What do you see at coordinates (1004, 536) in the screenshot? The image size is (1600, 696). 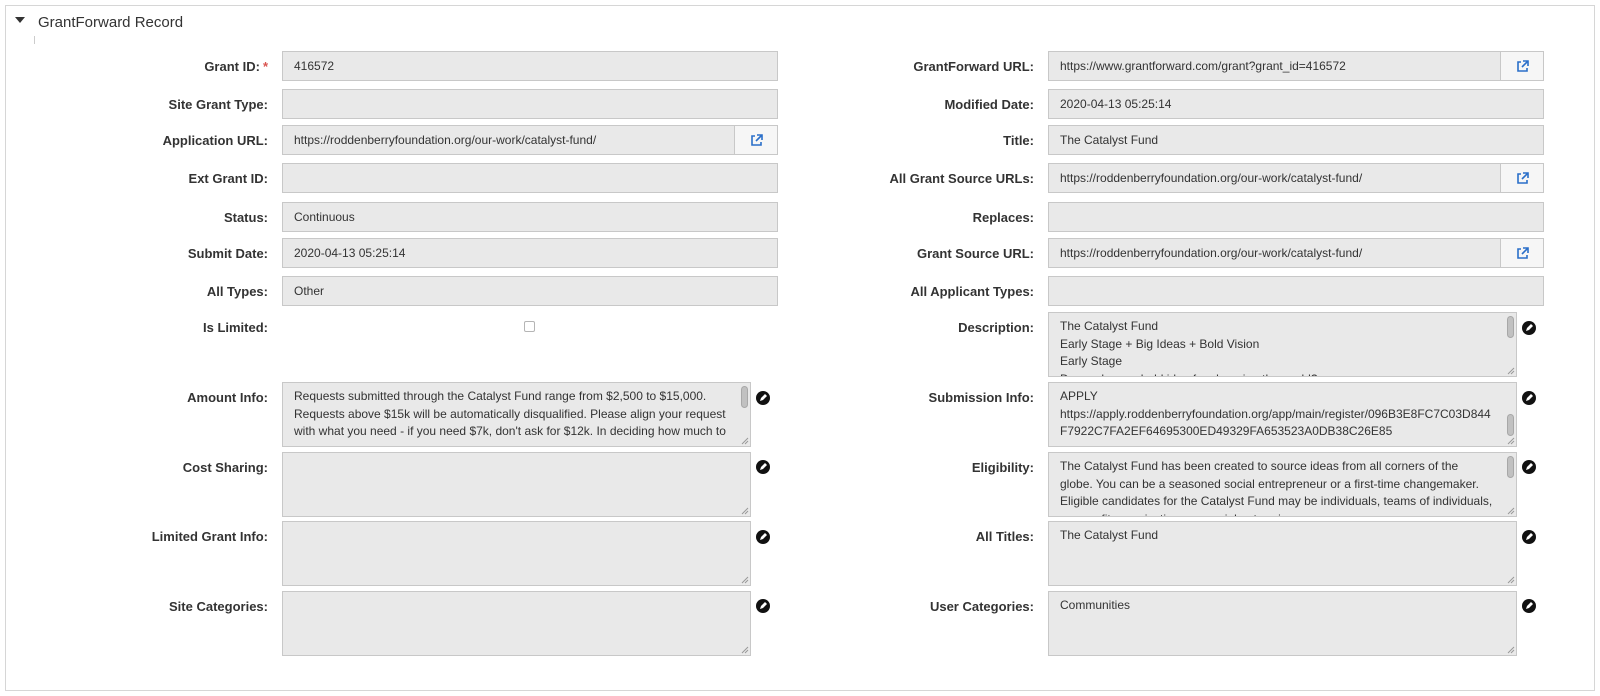 I see `all-titles-label: All Titles:` at bounding box center [1004, 536].